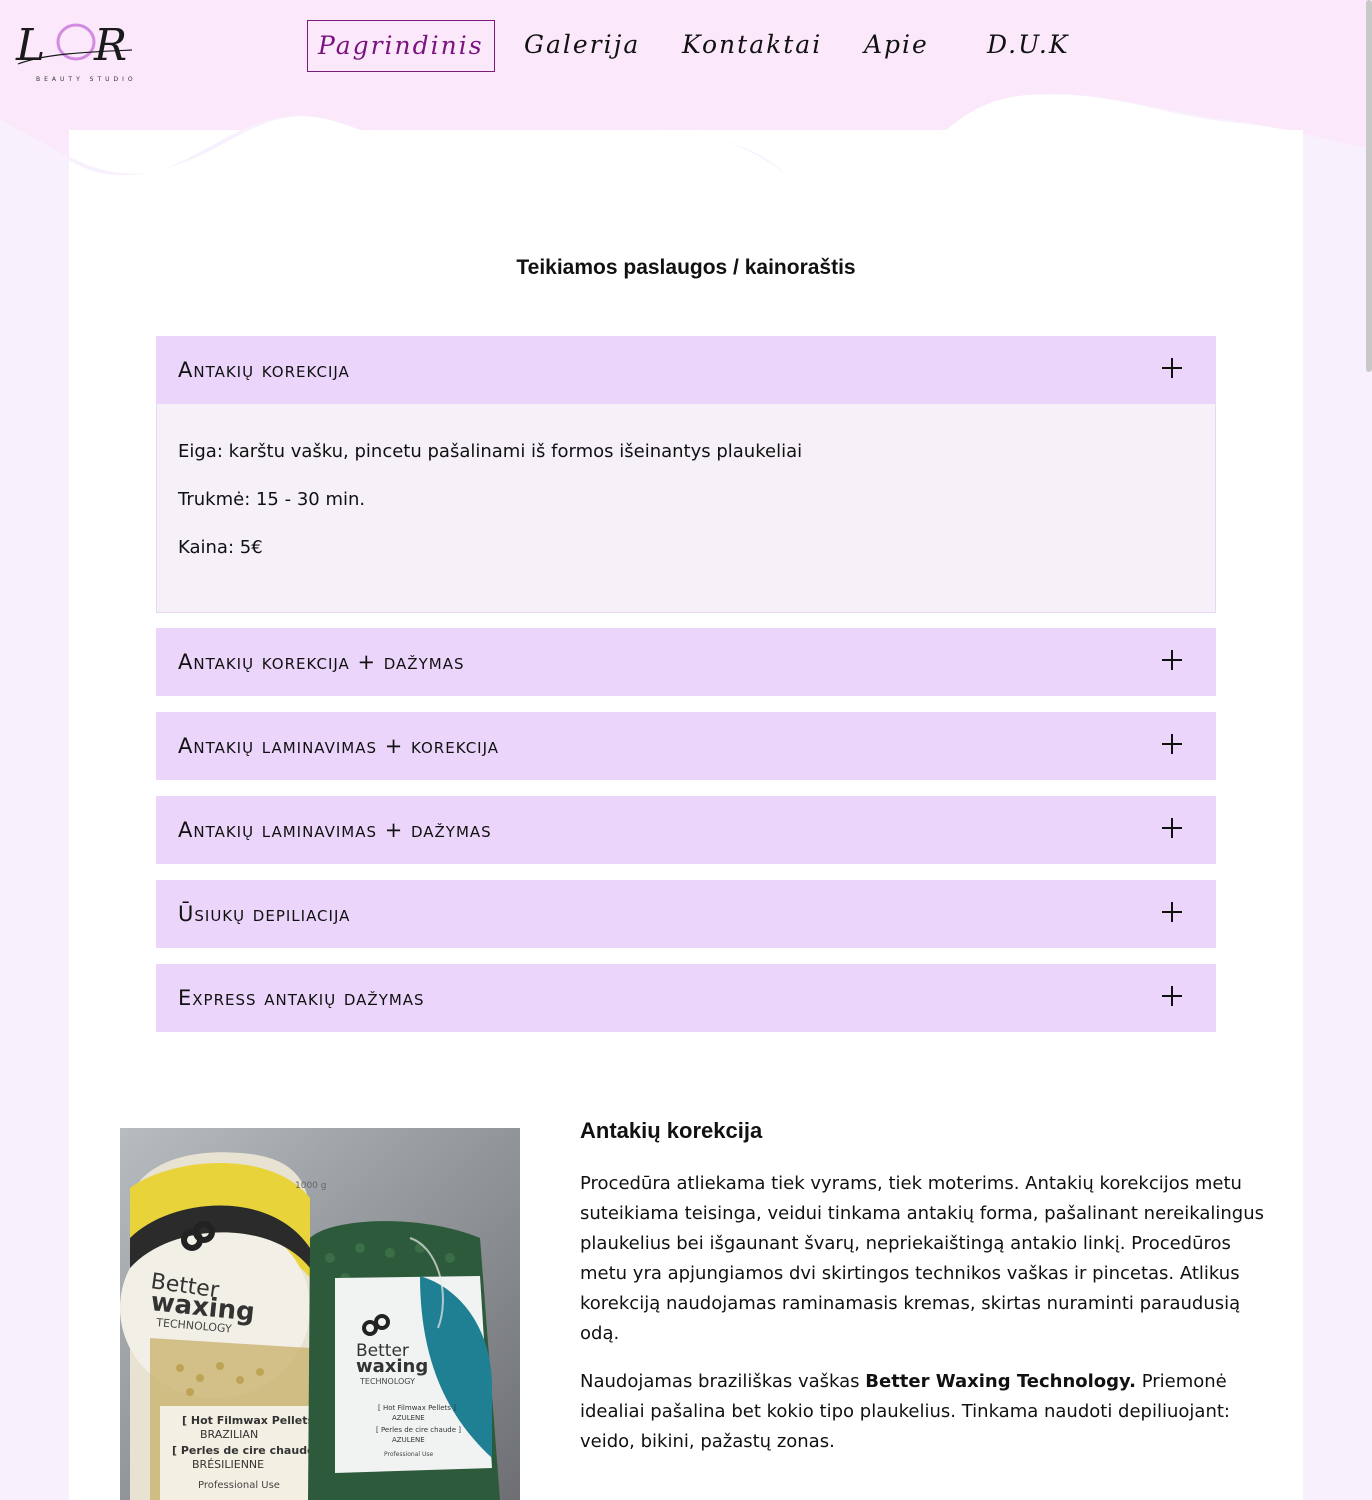  I want to click on logo-subtitle: BEAUTY STUDIO, so click(86, 79).